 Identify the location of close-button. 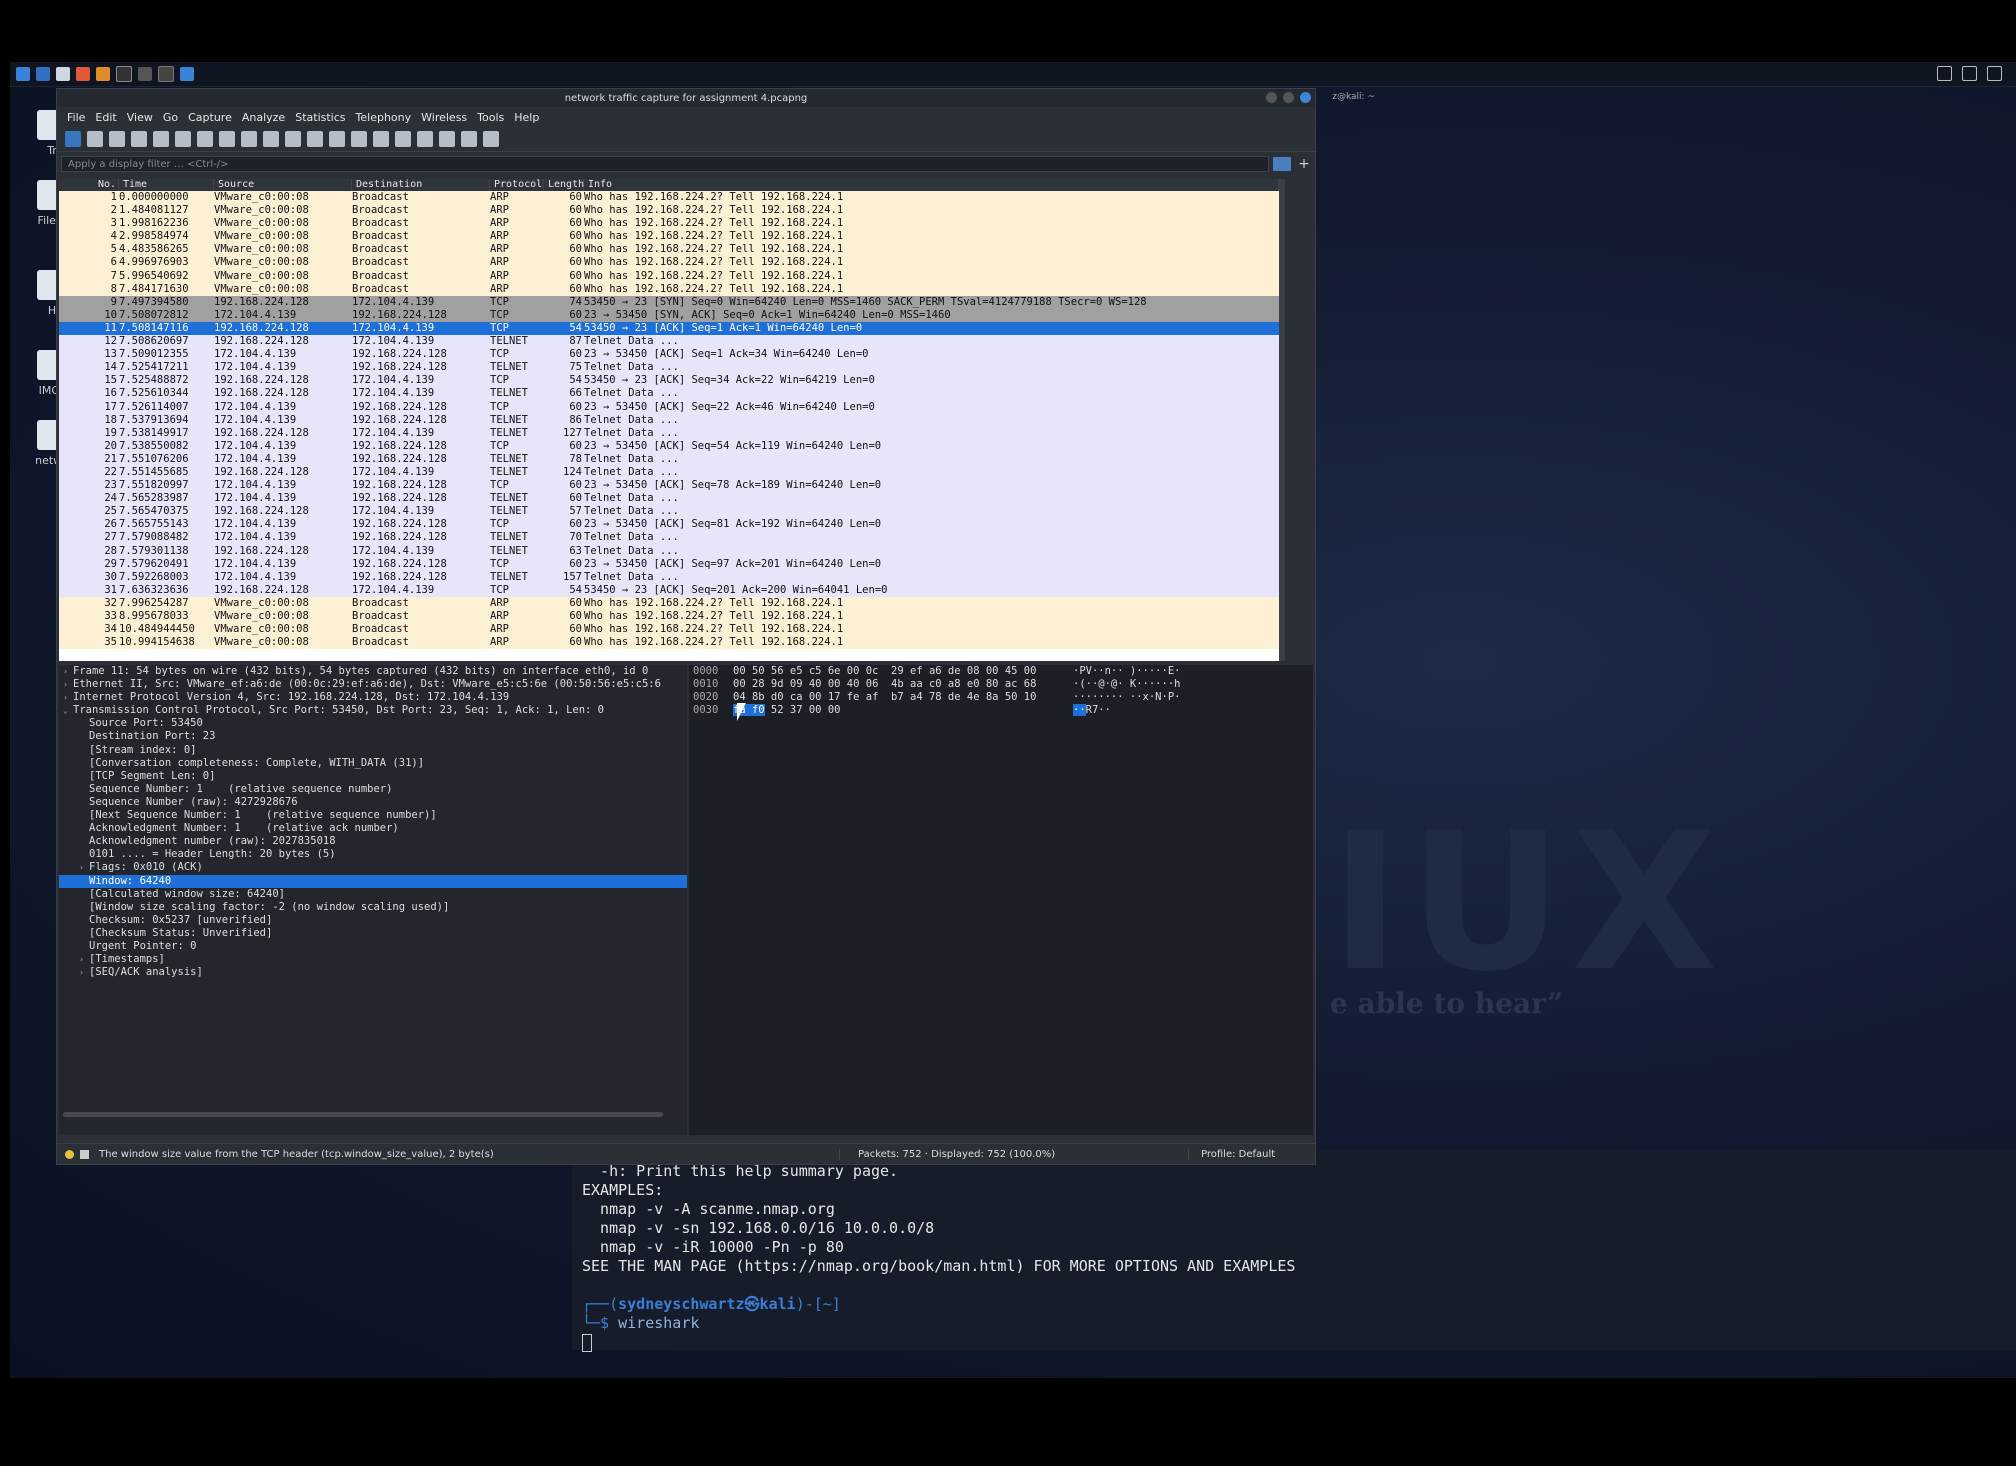
(1305, 97).